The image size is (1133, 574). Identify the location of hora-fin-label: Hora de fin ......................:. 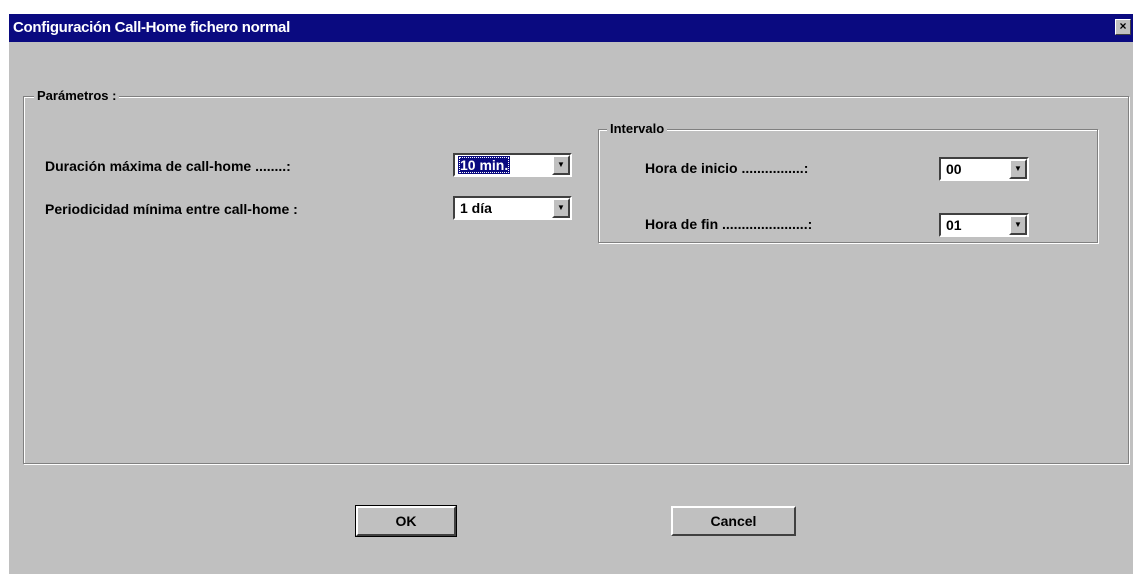
(729, 224).